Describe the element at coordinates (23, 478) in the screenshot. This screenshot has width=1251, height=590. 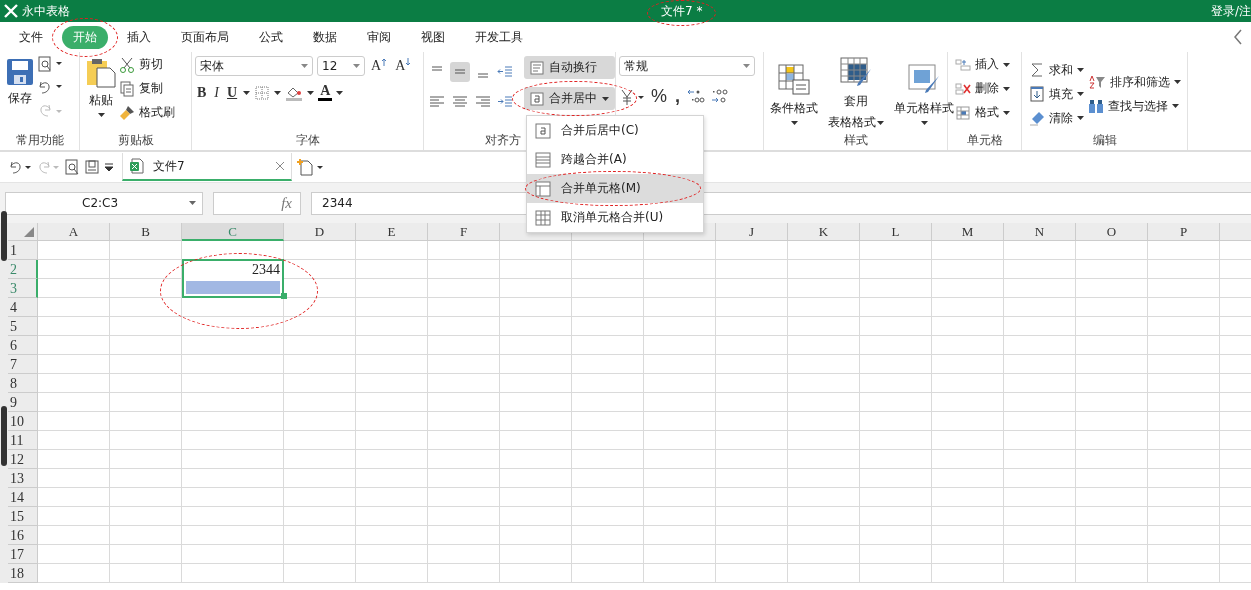
I see `row-header: 13` at that location.